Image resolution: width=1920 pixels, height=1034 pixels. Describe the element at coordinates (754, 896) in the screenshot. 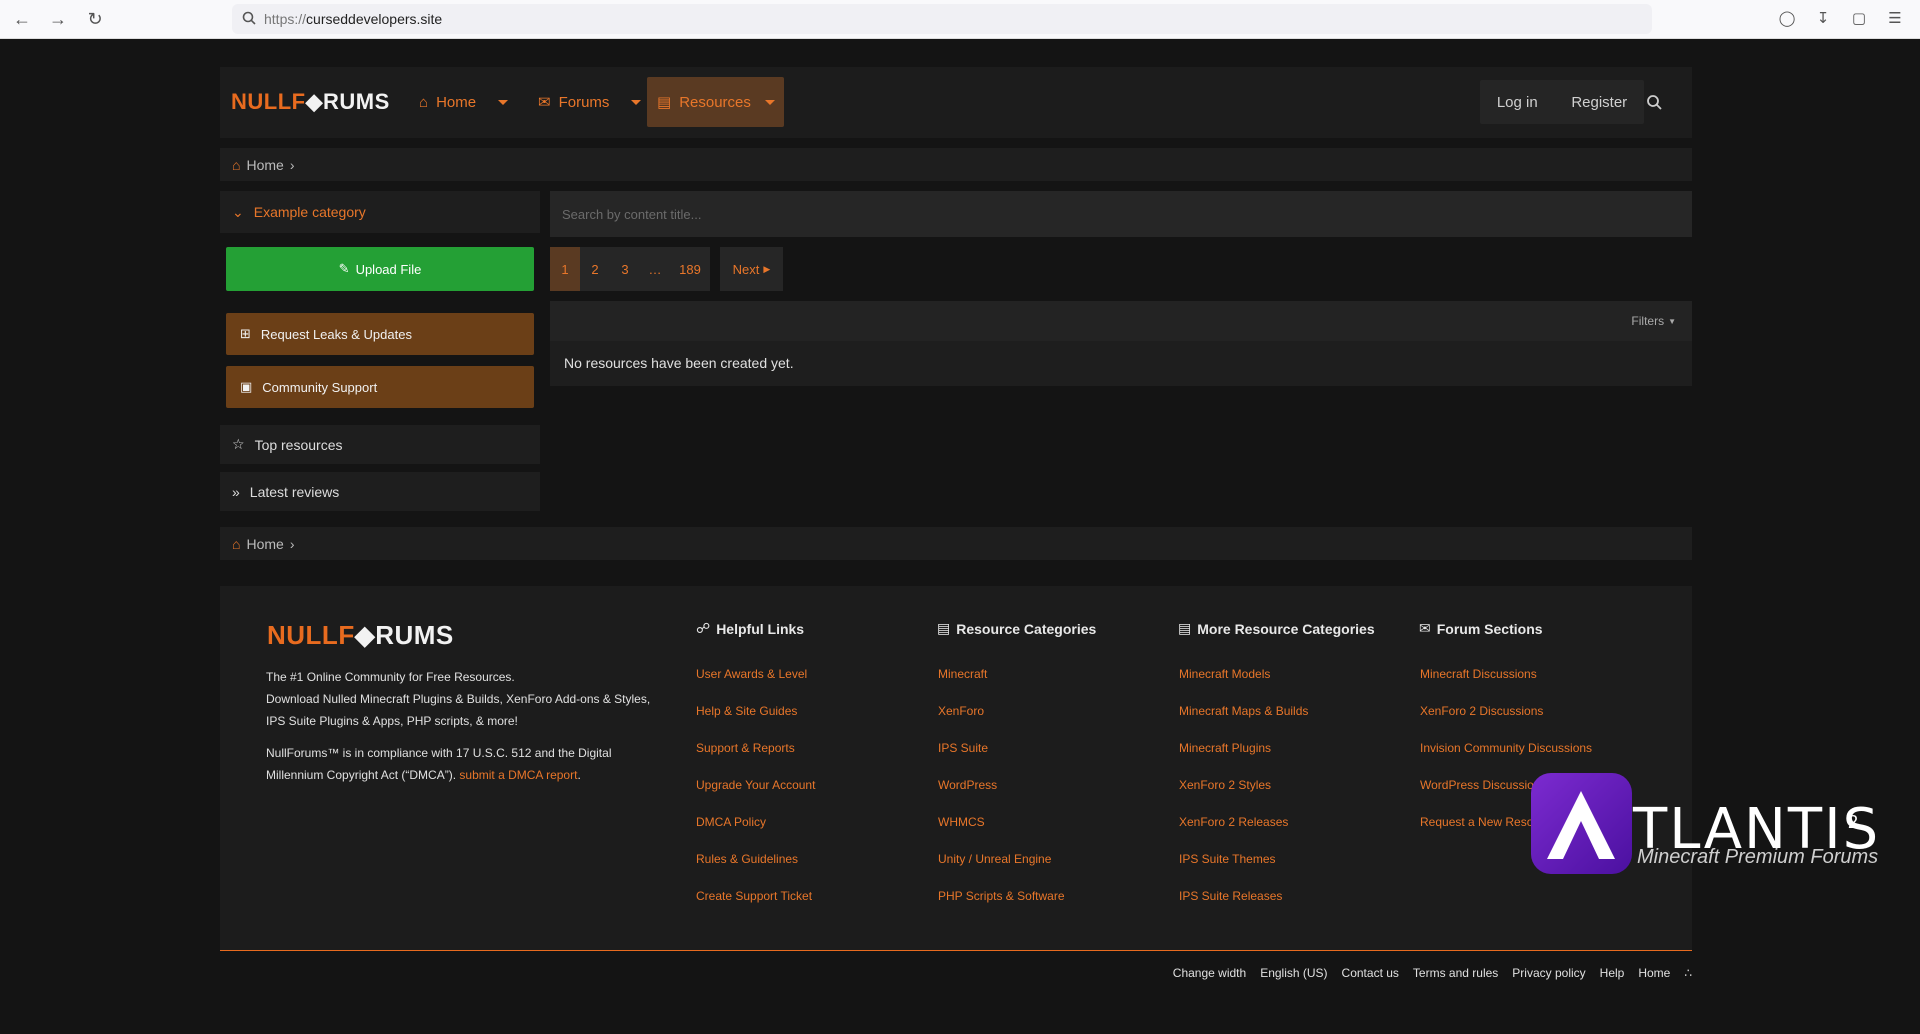

I see `footer-link: Create Support Ticket` at that location.